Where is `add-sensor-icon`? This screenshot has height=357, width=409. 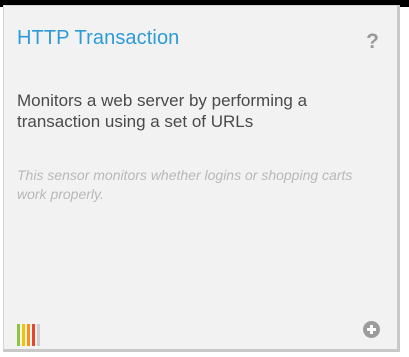 add-sensor-icon is located at coordinates (371, 329).